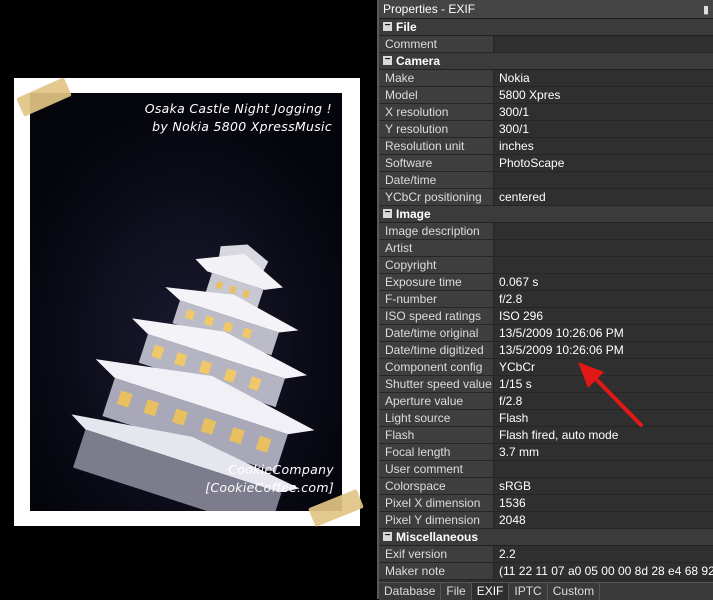 The image size is (713, 600). Describe the element at coordinates (436, 78) in the screenshot. I see `property-key: Make` at that location.